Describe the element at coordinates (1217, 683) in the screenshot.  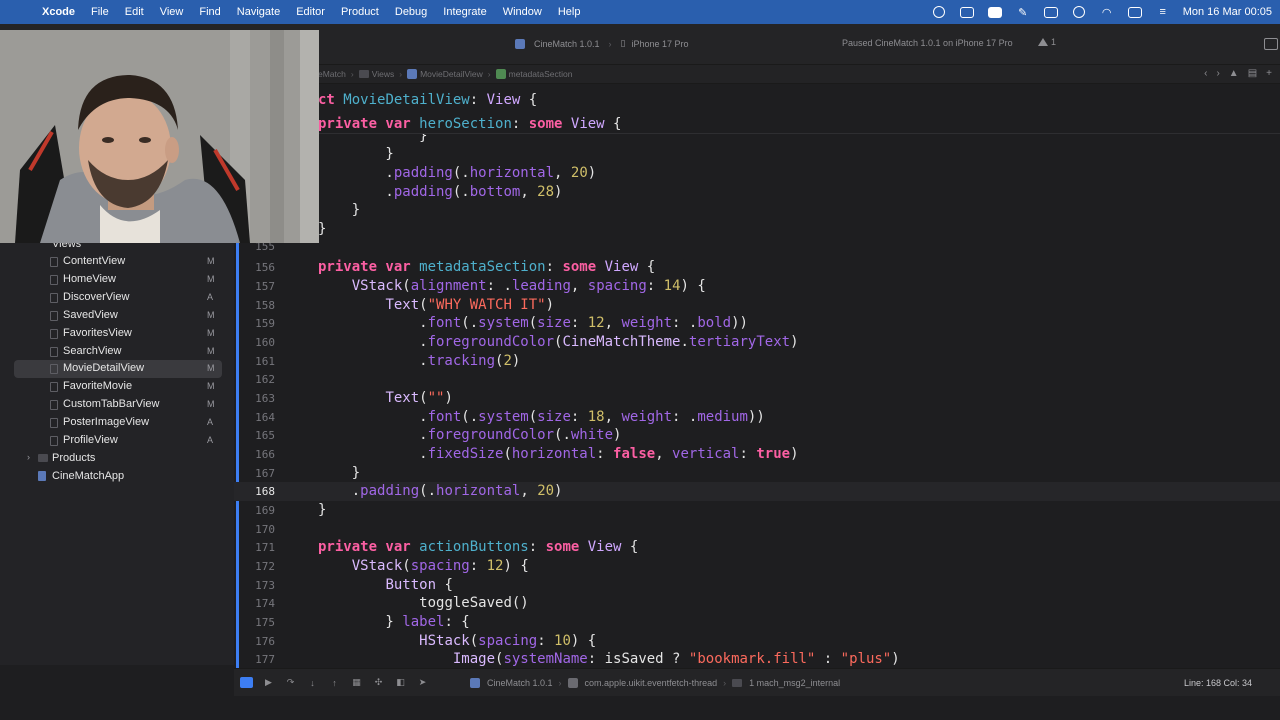
I see `cursor-position: Line: 168 Col: 34` at that location.